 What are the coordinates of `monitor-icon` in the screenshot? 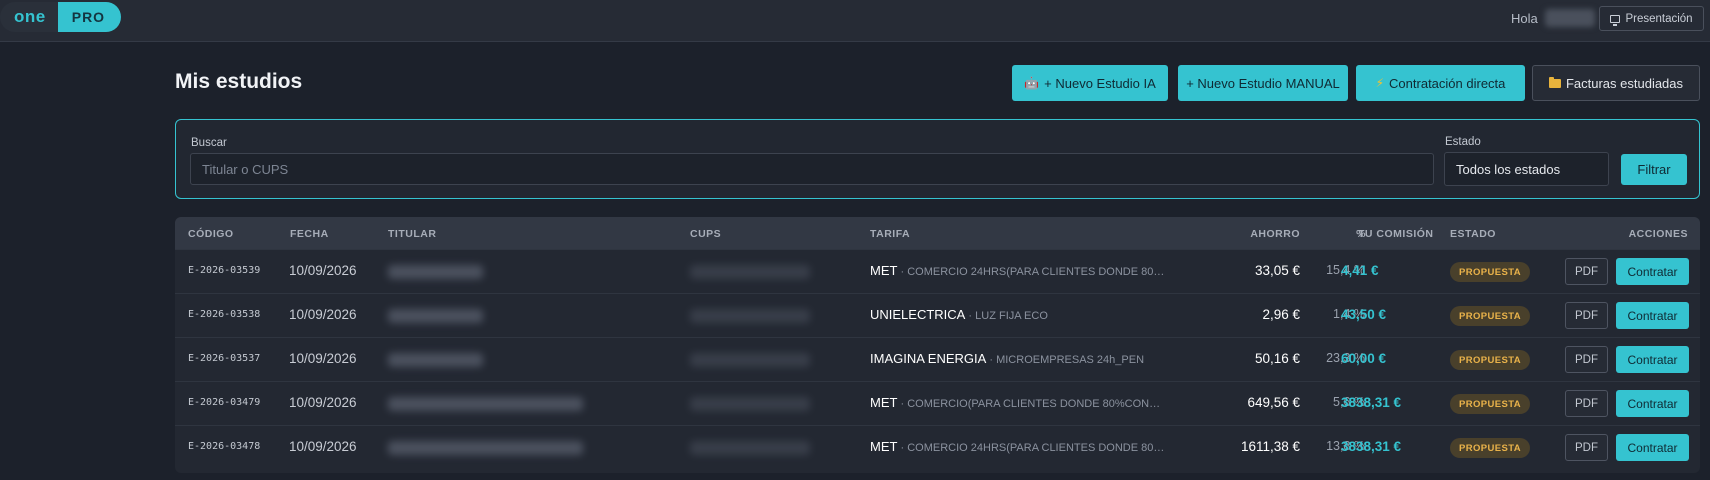 It's located at (1615, 20).